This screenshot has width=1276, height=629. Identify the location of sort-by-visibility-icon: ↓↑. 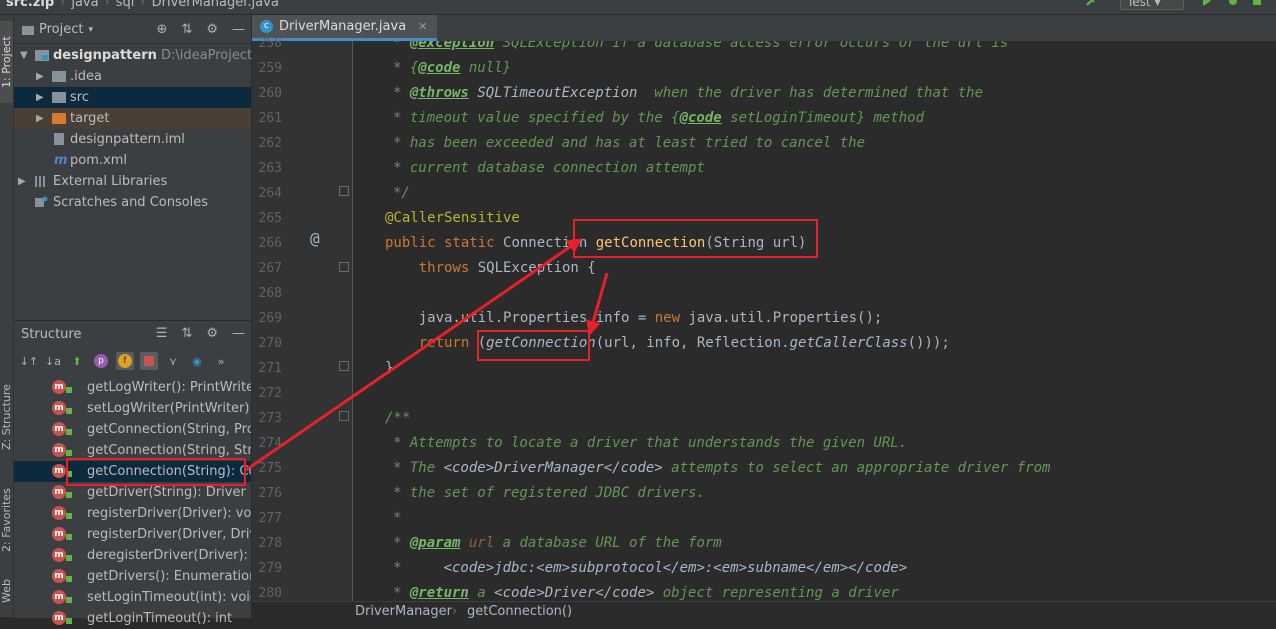
(29, 361).